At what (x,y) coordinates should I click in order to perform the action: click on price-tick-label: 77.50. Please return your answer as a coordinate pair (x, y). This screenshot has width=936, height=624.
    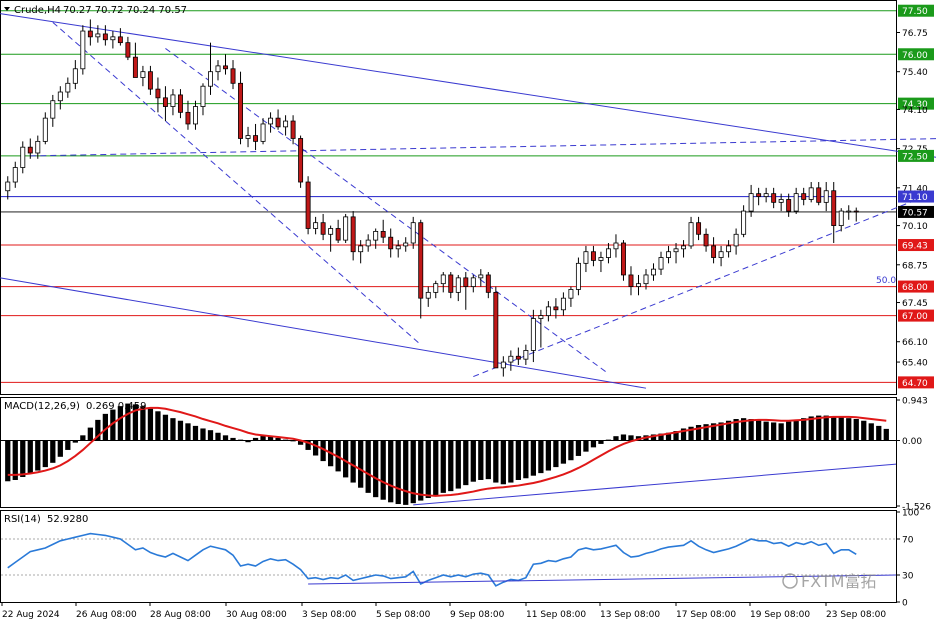
    Looking at the image, I should click on (915, 12).